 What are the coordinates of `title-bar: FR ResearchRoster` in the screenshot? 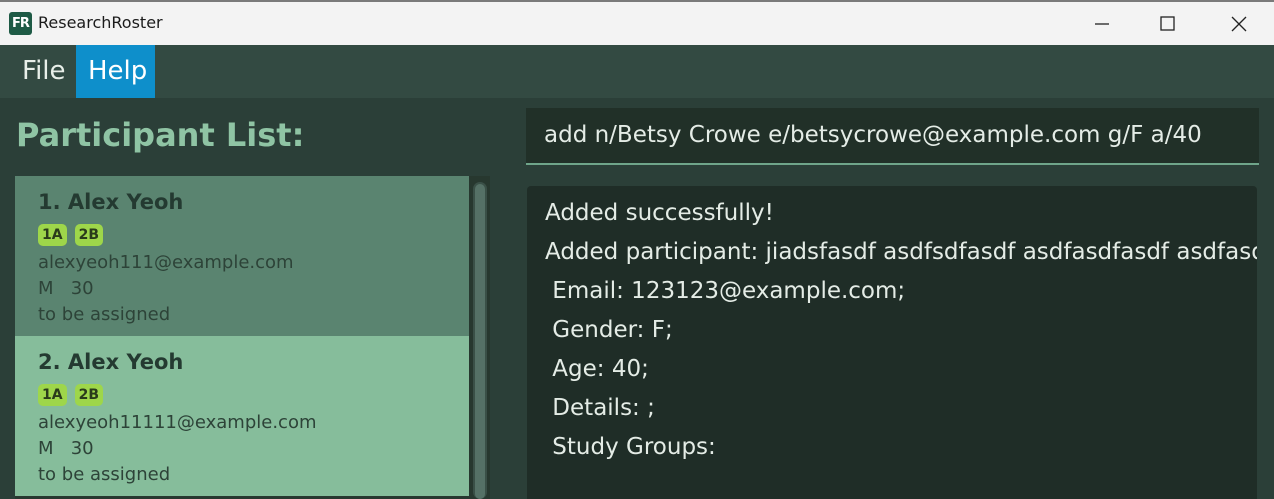 It's located at (637, 22).